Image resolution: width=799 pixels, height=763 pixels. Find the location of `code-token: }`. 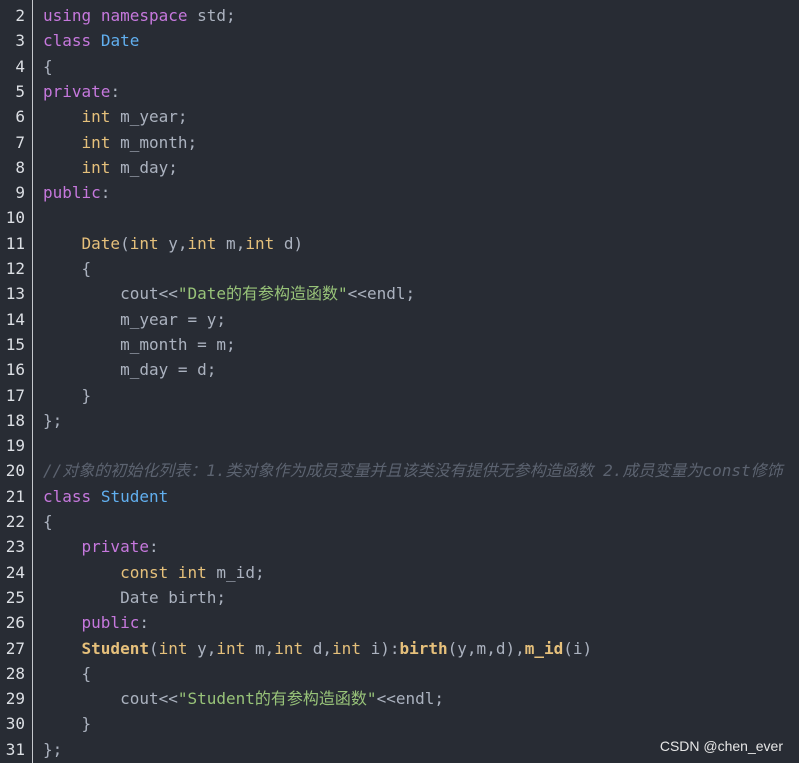

code-token: } is located at coordinates (67, 724).